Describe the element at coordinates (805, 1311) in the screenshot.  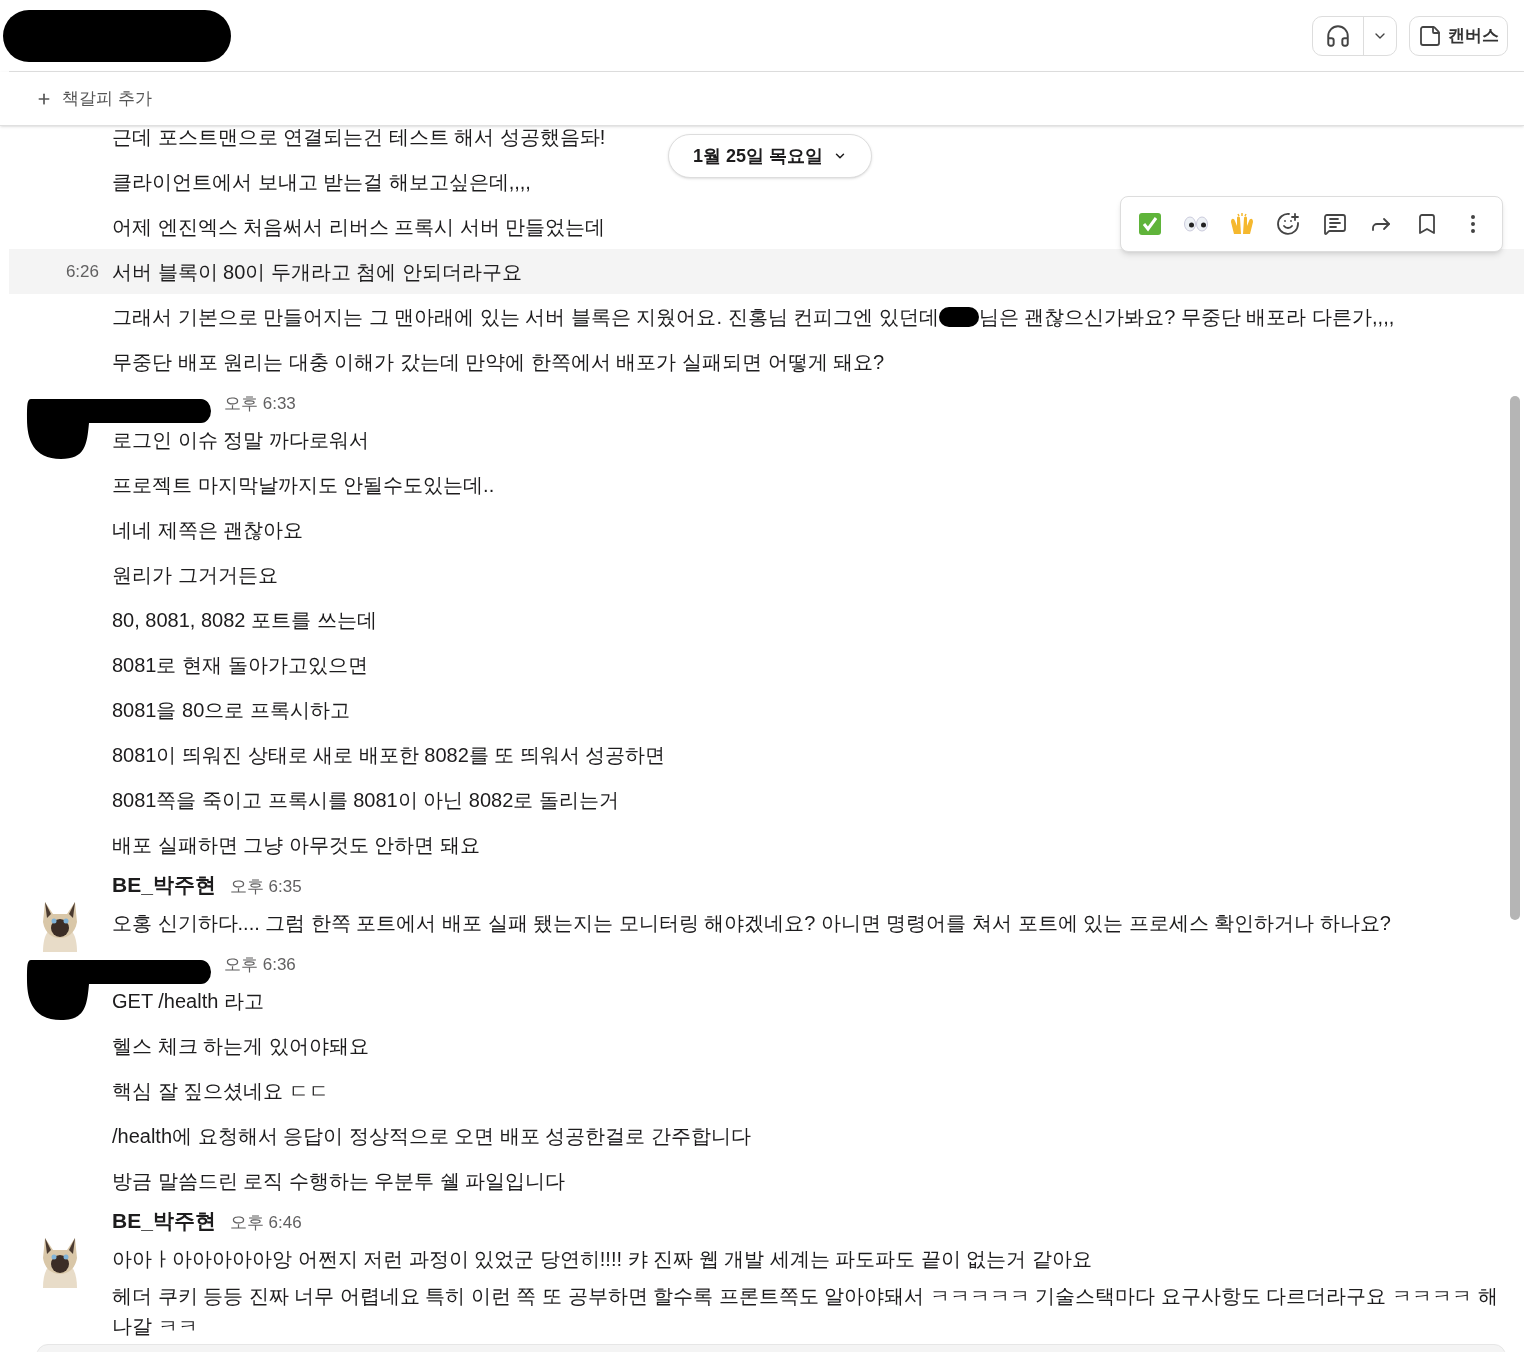
I see `message-text: 헤더 쿠키 등등 진짜 너무 어렵네요 특히 이런 쪽 또 공부하면 할수록 프론트쪽도 알아야돼서 ㅋㅋㅋㅋㅋ 기술스택마다 요구사항도 다르더라구요 ㅋㅋㅋㅋ 해나갈 ㅋㅋ` at that location.